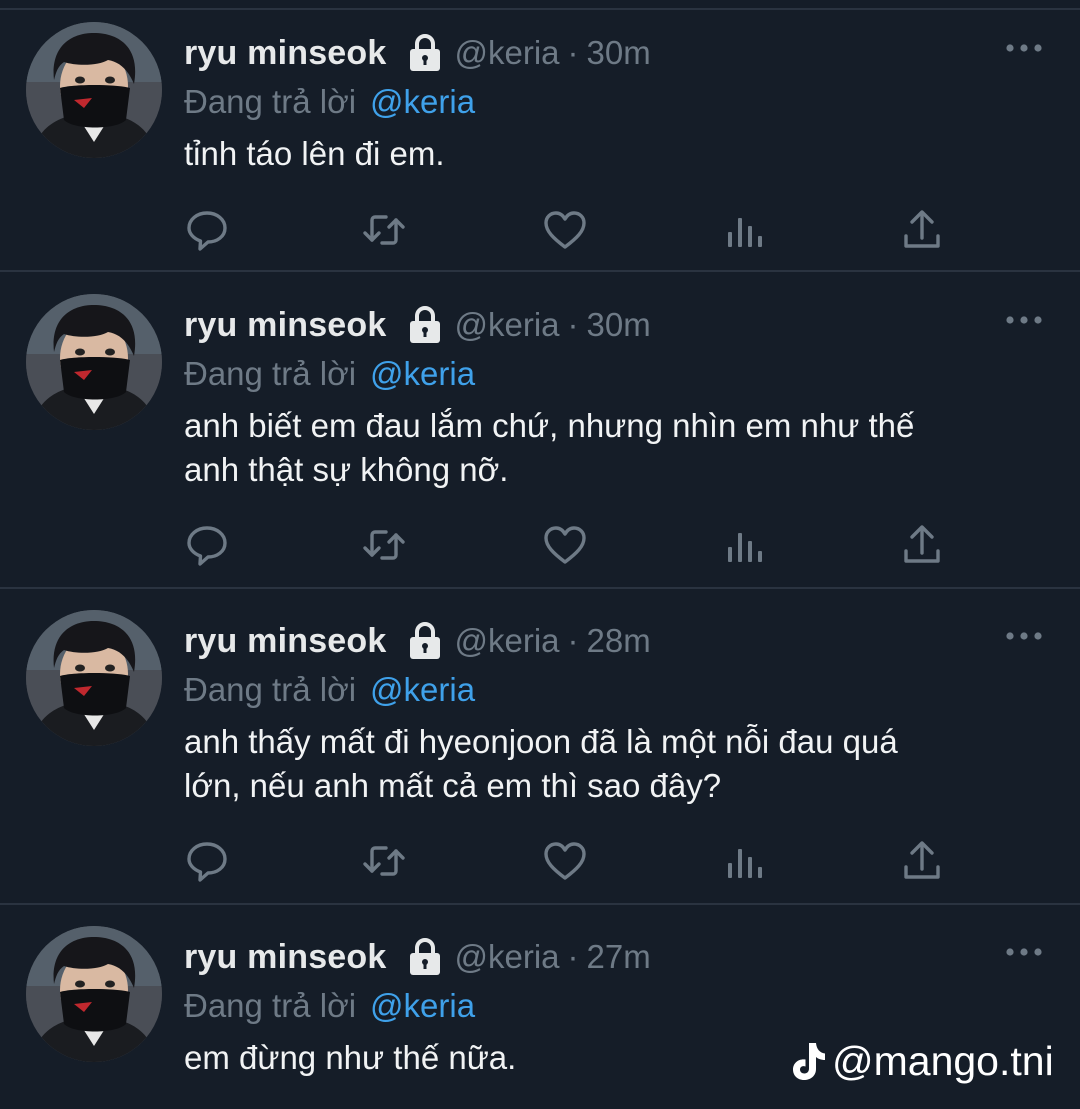 The image size is (1080, 1109). I want to click on timestamp: 28m, so click(619, 641).